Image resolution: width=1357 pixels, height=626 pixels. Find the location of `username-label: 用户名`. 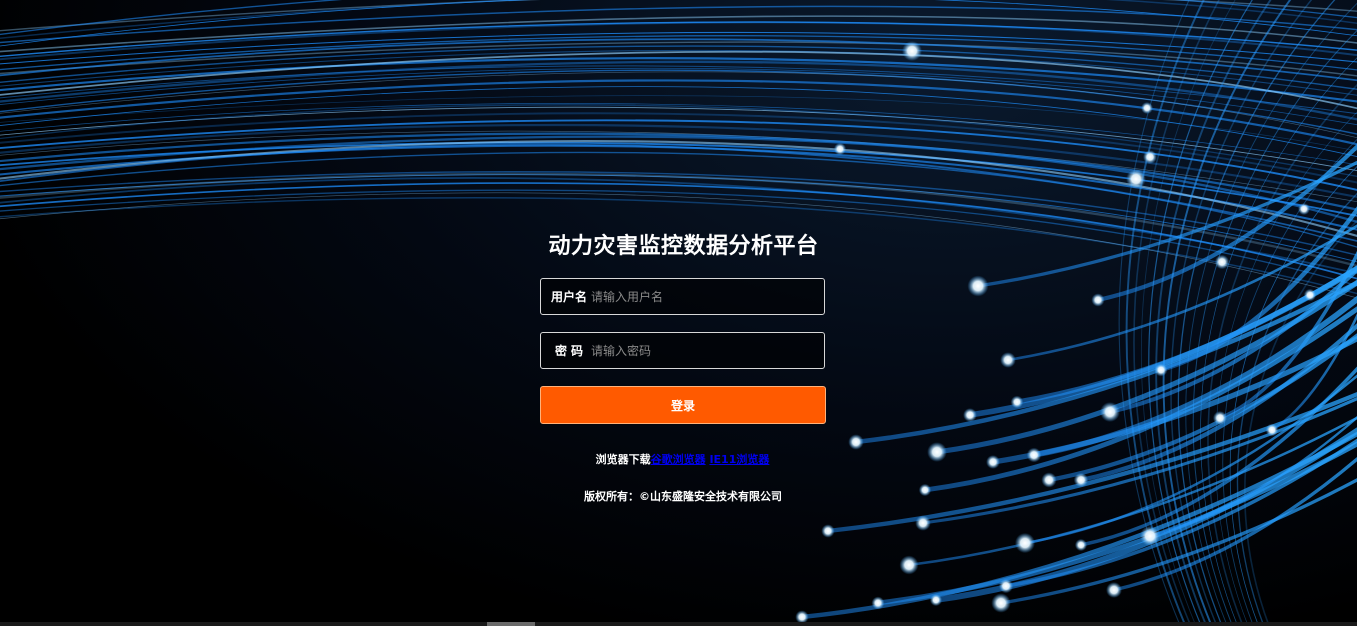

username-label: 用户名 is located at coordinates (568, 297).